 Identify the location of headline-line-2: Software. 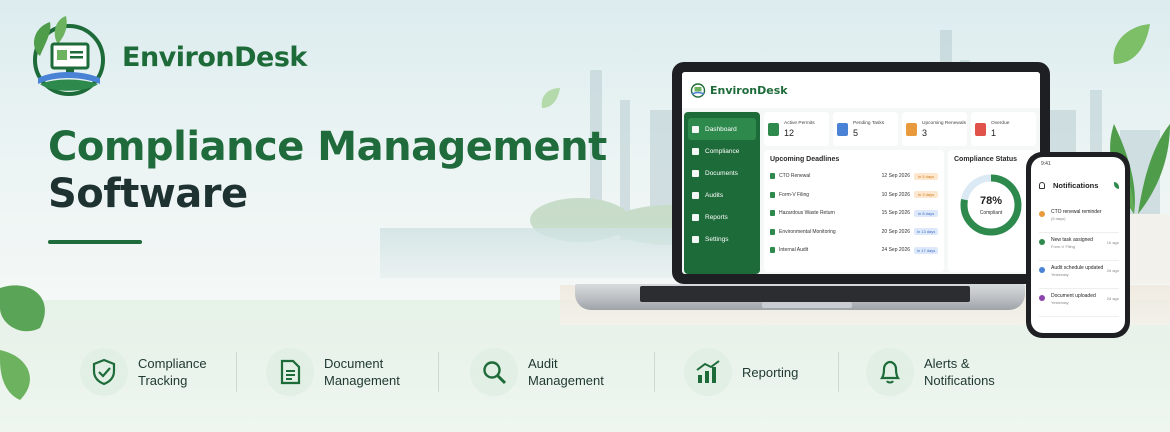
(148, 194).